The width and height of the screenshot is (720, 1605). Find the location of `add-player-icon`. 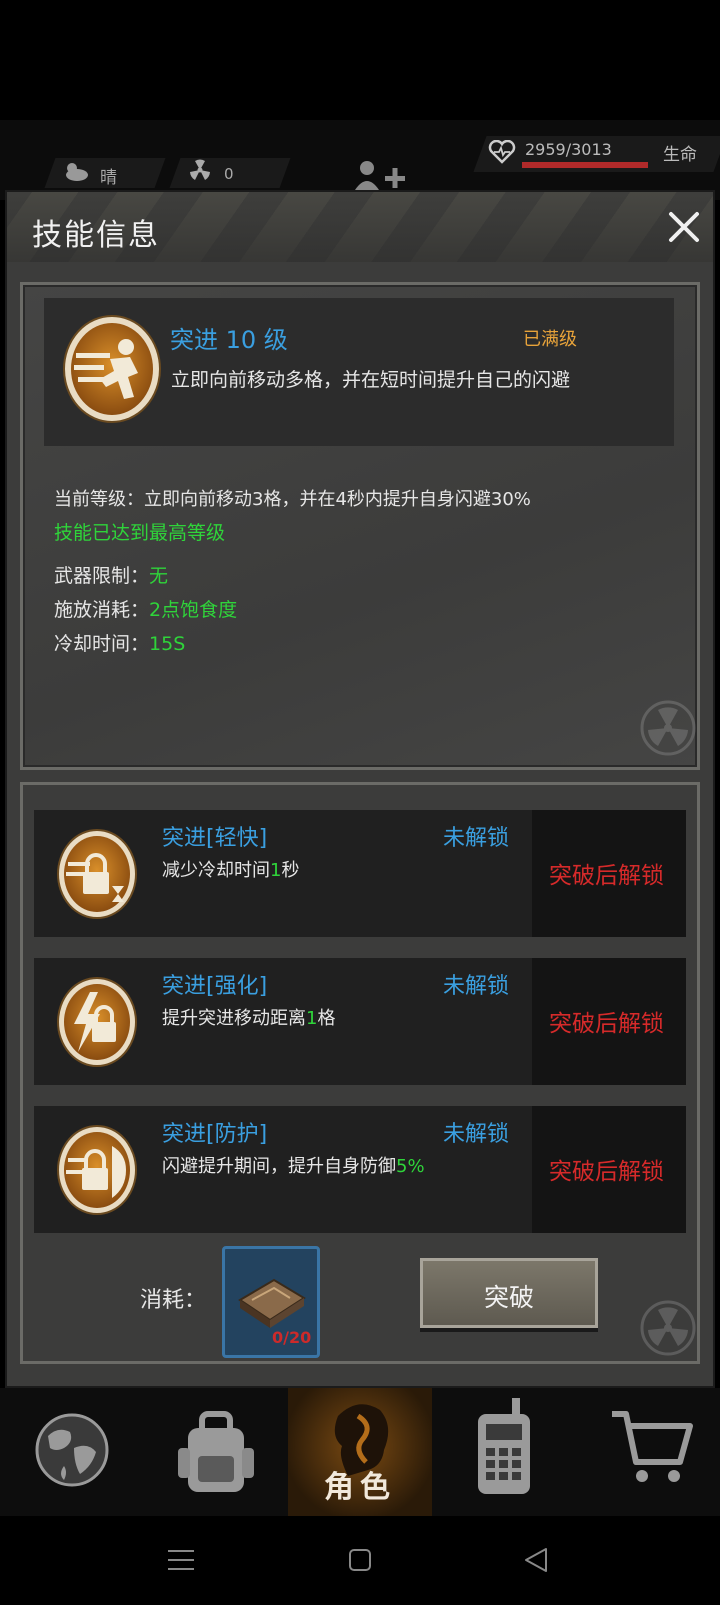

add-player-icon is located at coordinates (382, 175).